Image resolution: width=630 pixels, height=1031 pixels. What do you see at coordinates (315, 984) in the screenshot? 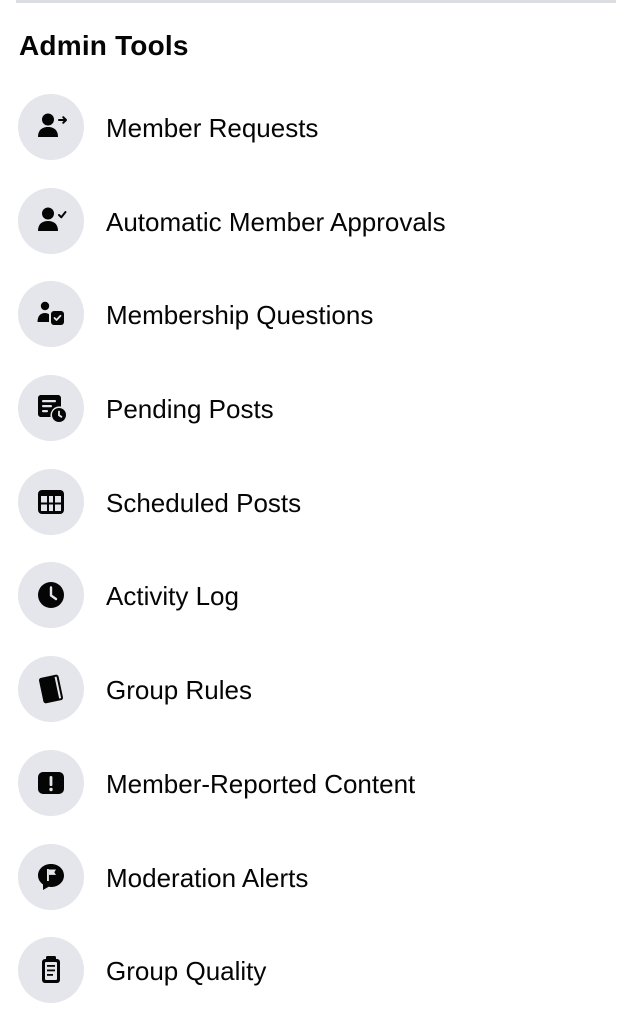
I see `menu-item-group-quality: Group Quality` at bounding box center [315, 984].